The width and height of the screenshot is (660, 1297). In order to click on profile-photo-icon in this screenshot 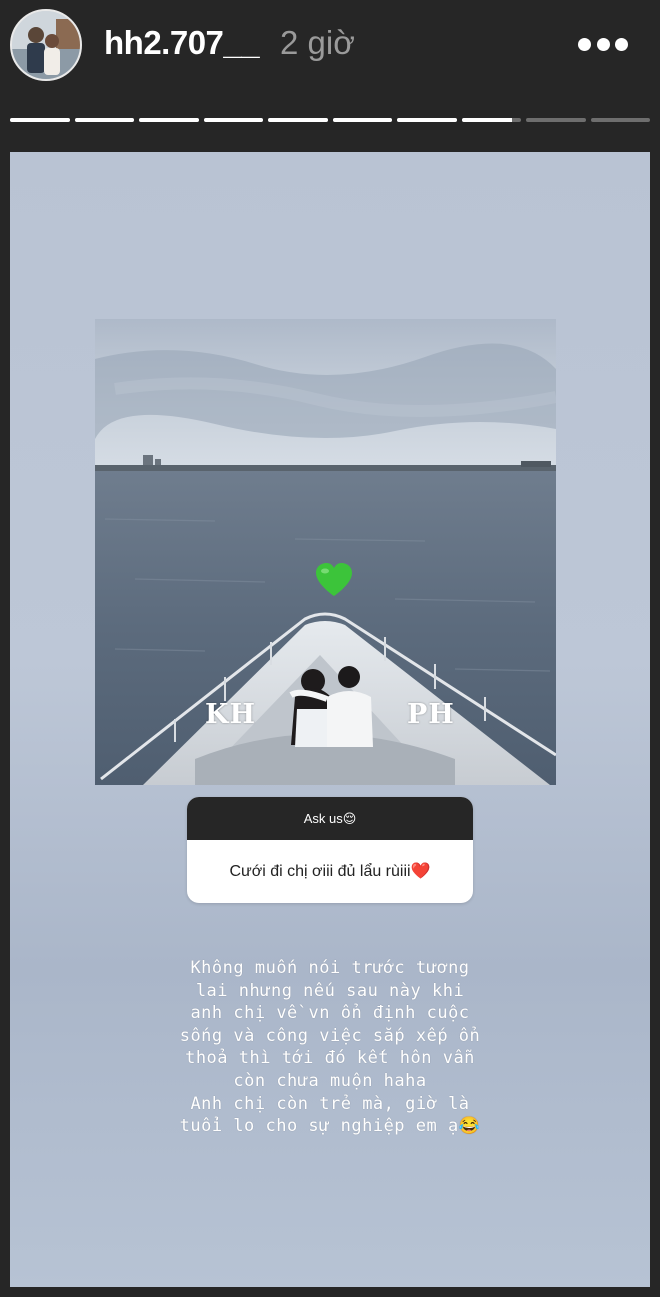, I will do `click(46, 45)`.